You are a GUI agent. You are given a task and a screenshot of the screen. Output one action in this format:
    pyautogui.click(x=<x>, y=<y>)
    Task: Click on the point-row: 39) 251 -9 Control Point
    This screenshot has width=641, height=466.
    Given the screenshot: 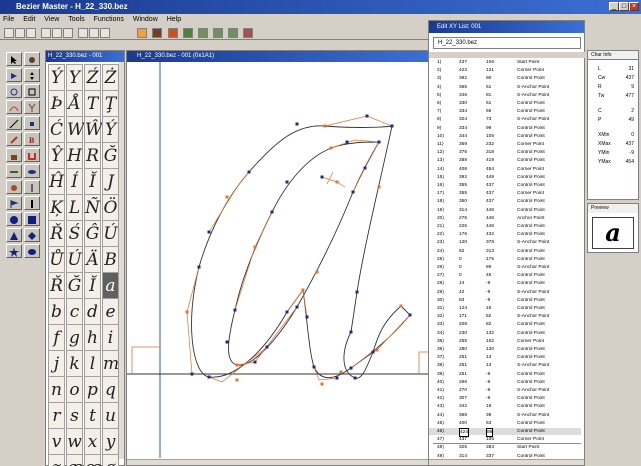 What is the action you would take?
    pyautogui.click(x=505, y=374)
    